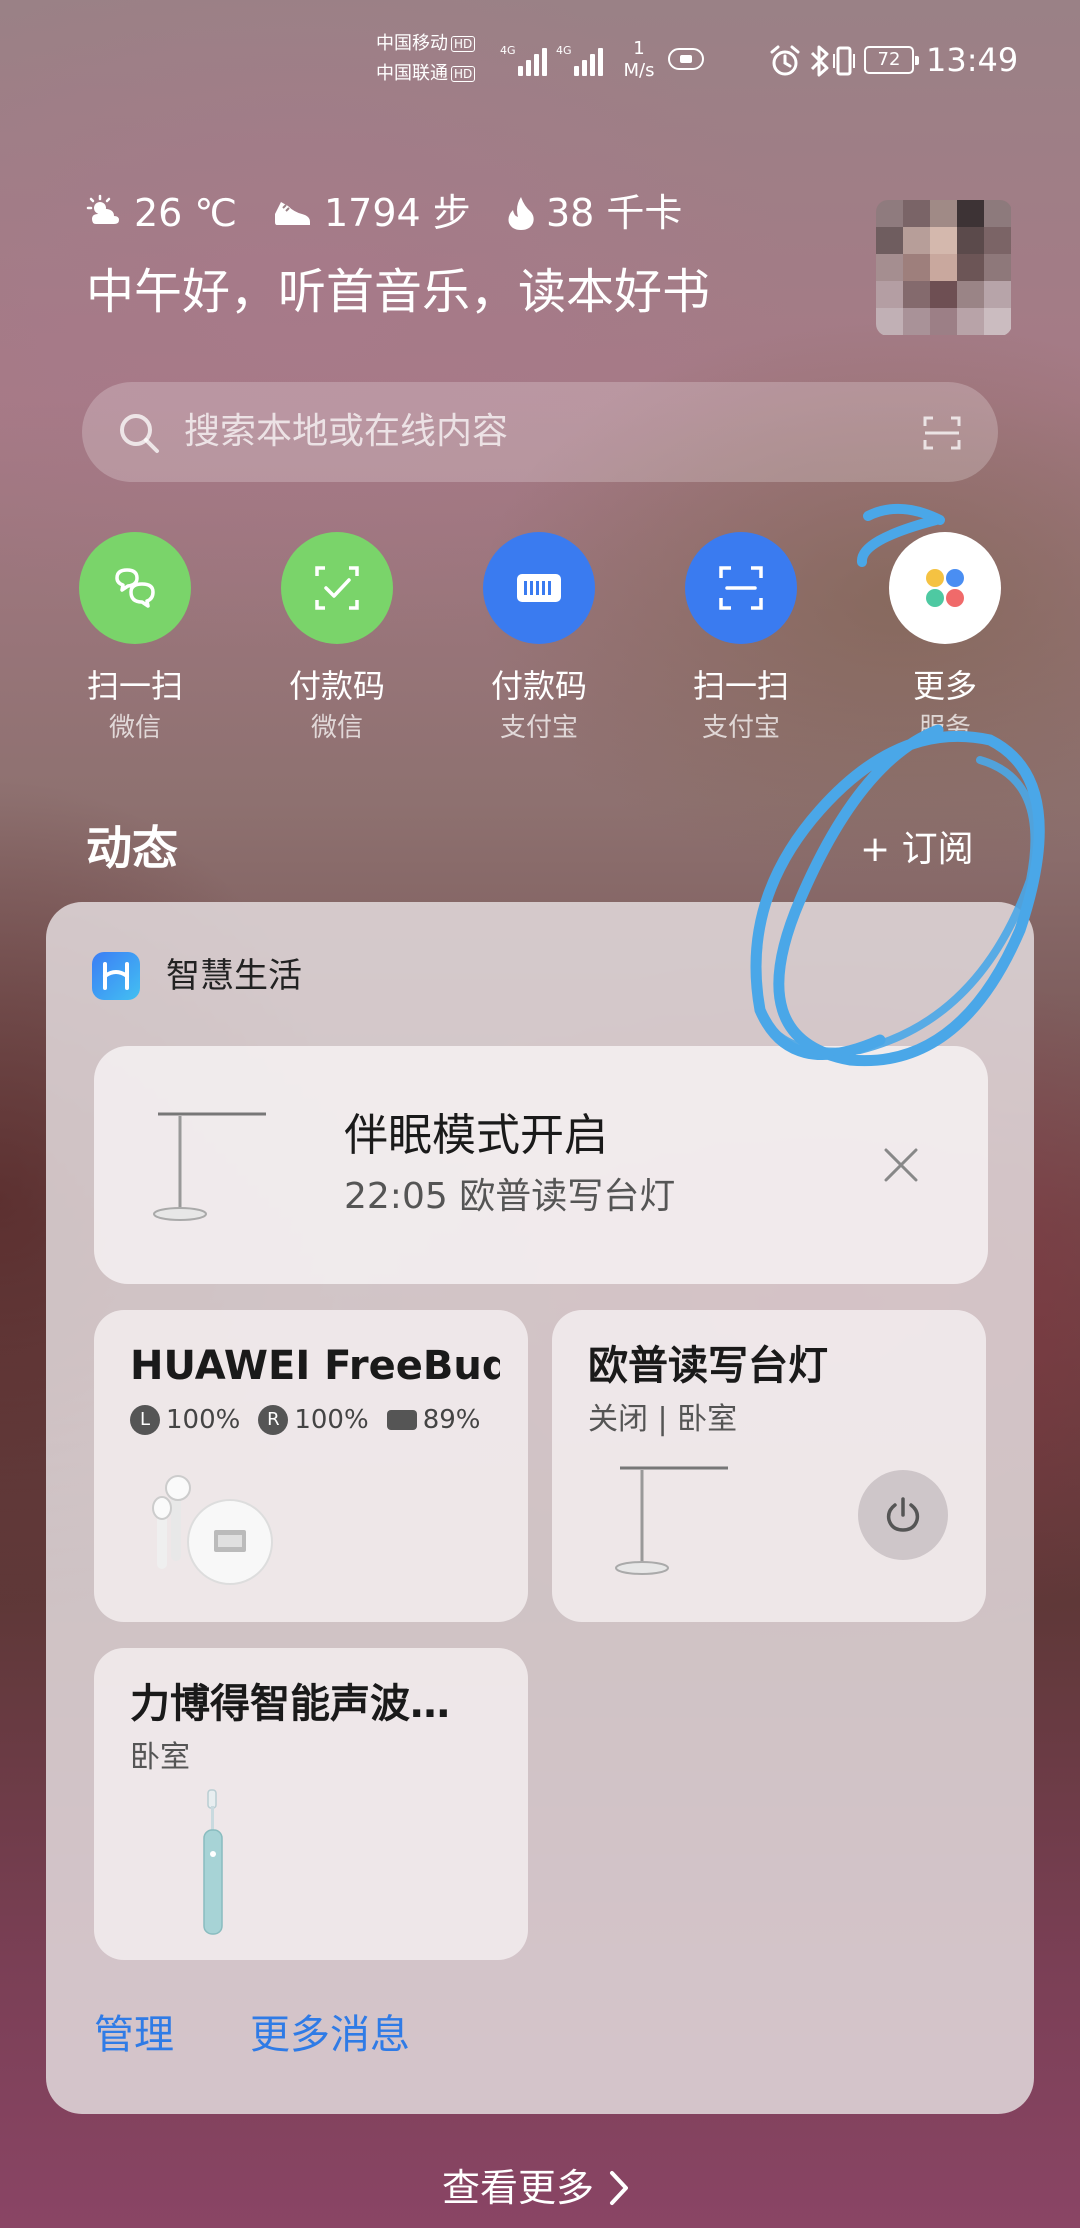 This screenshot has width=1080, height=2228. What do you see at coordinates (639, 59) in the screenshot?
I see `net-speed: 1 M/s` at bounding box center [639, 59].